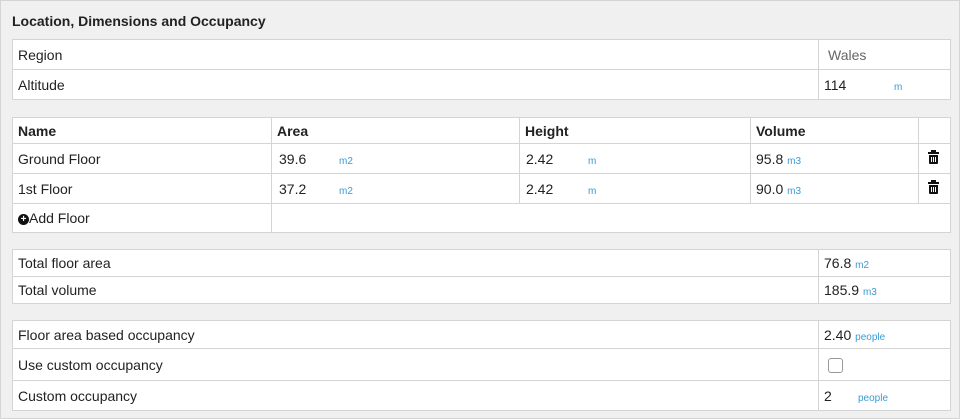  I want to click on table-row: 1st Floor 37.2 m2 2.42 m 90.0 m3, so click(481, 188).